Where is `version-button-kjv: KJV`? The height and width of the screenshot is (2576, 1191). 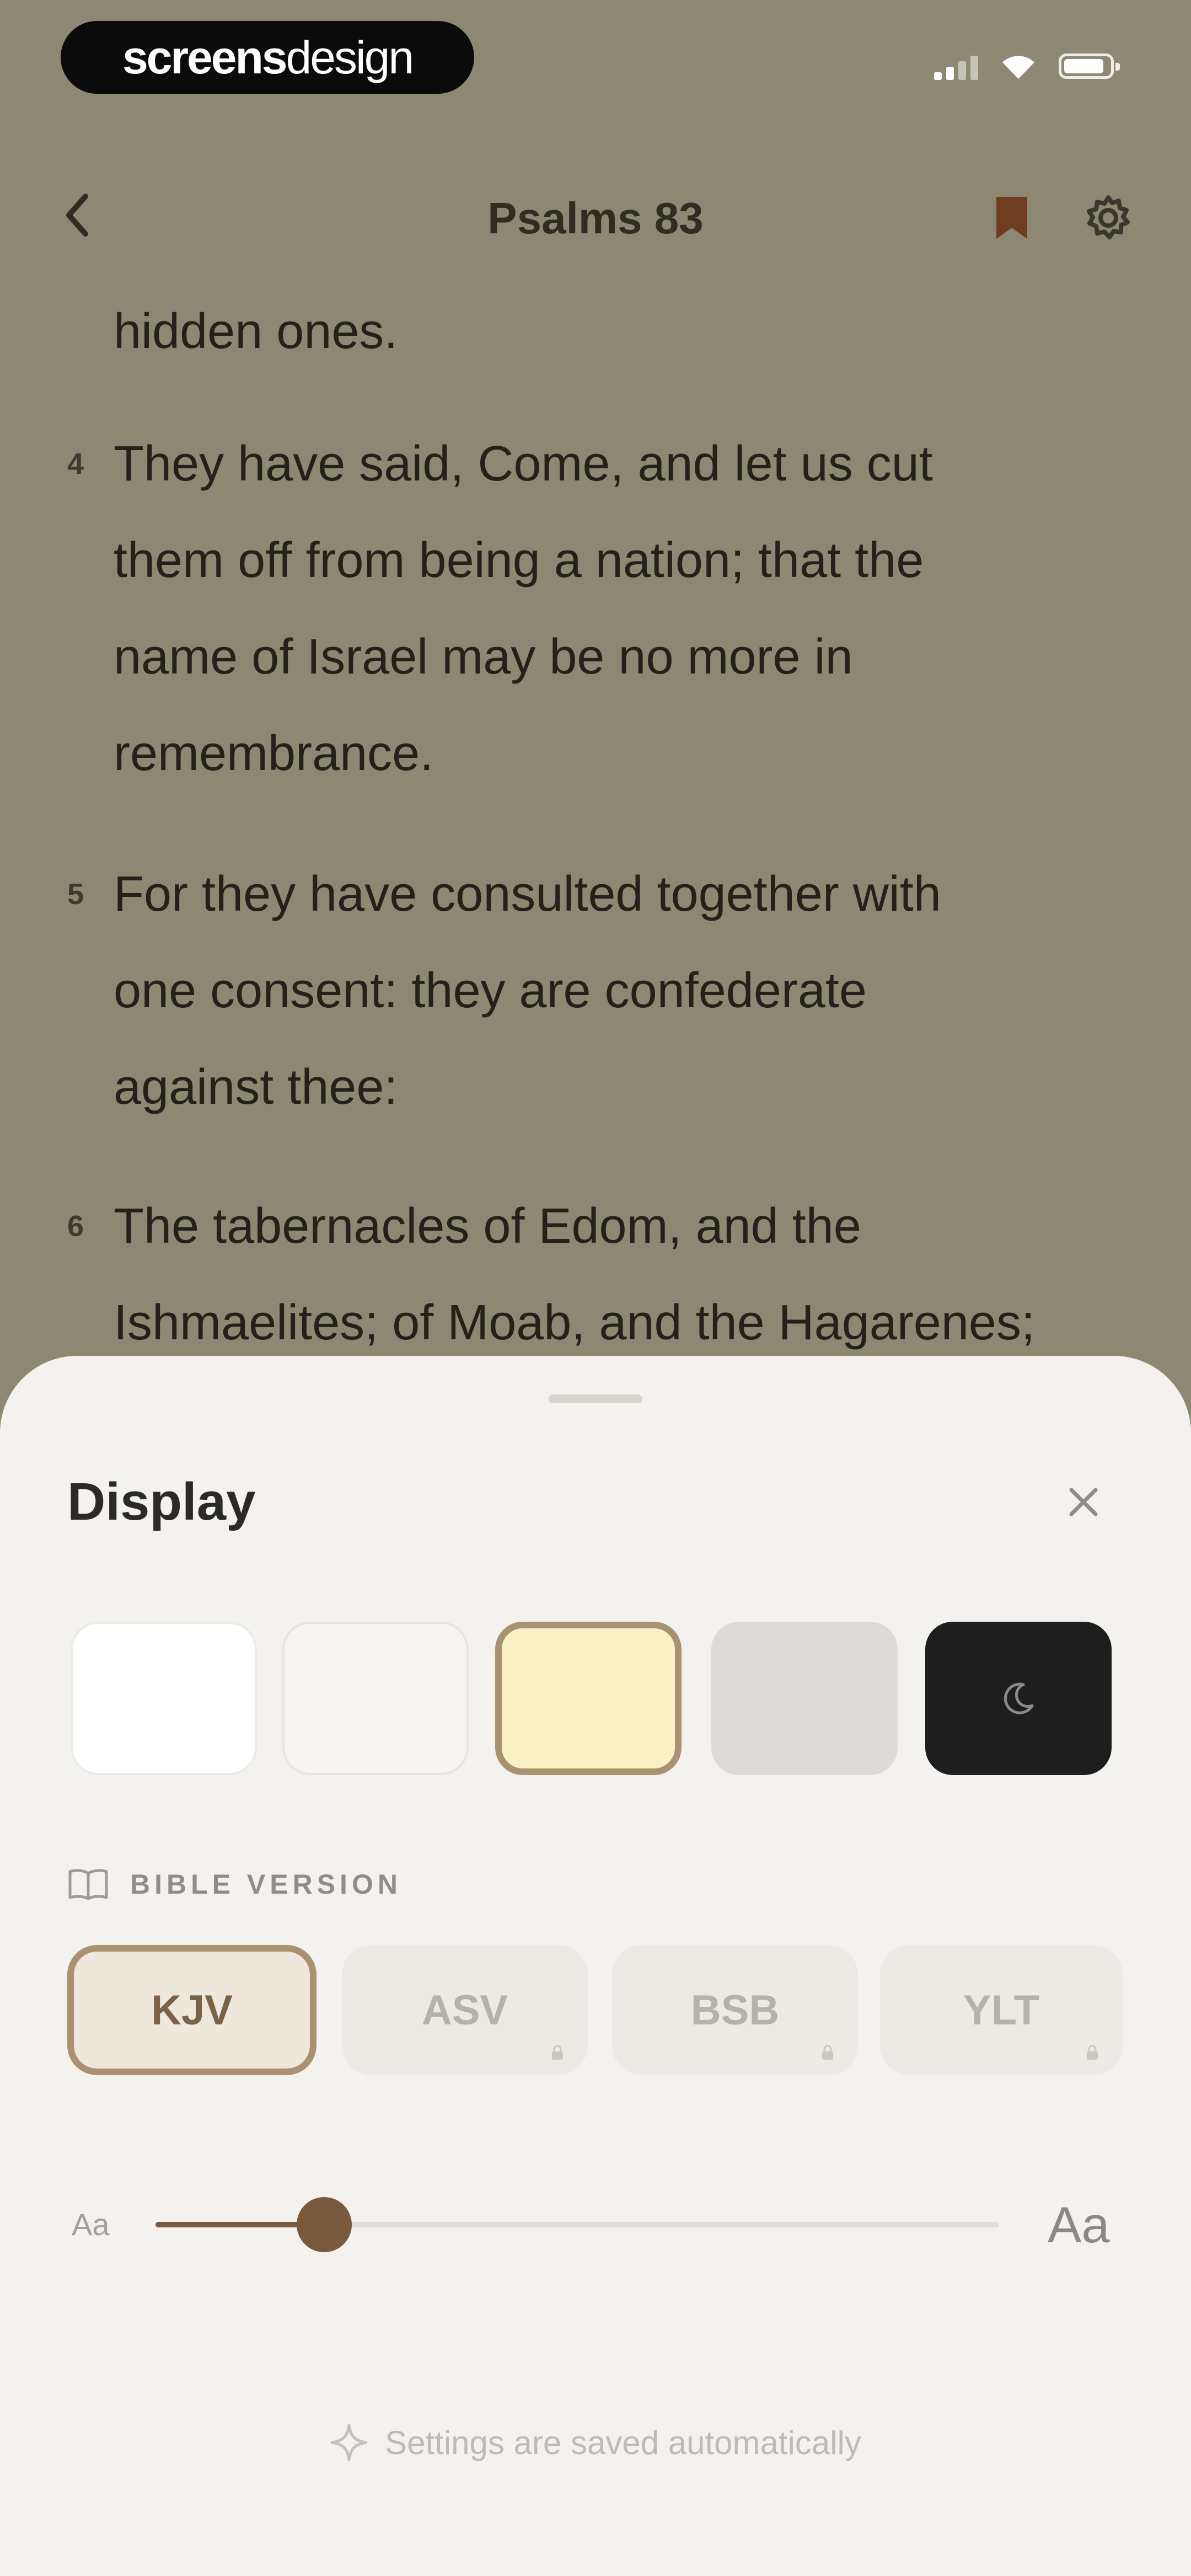
version-button-kjv: KJV is located at coordinates (191, 2010).